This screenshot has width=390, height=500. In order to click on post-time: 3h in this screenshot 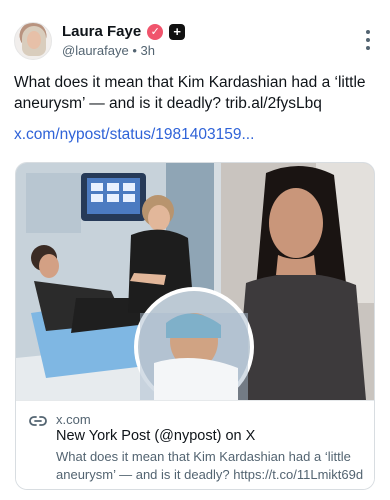, I will do `click(148, 50)`.